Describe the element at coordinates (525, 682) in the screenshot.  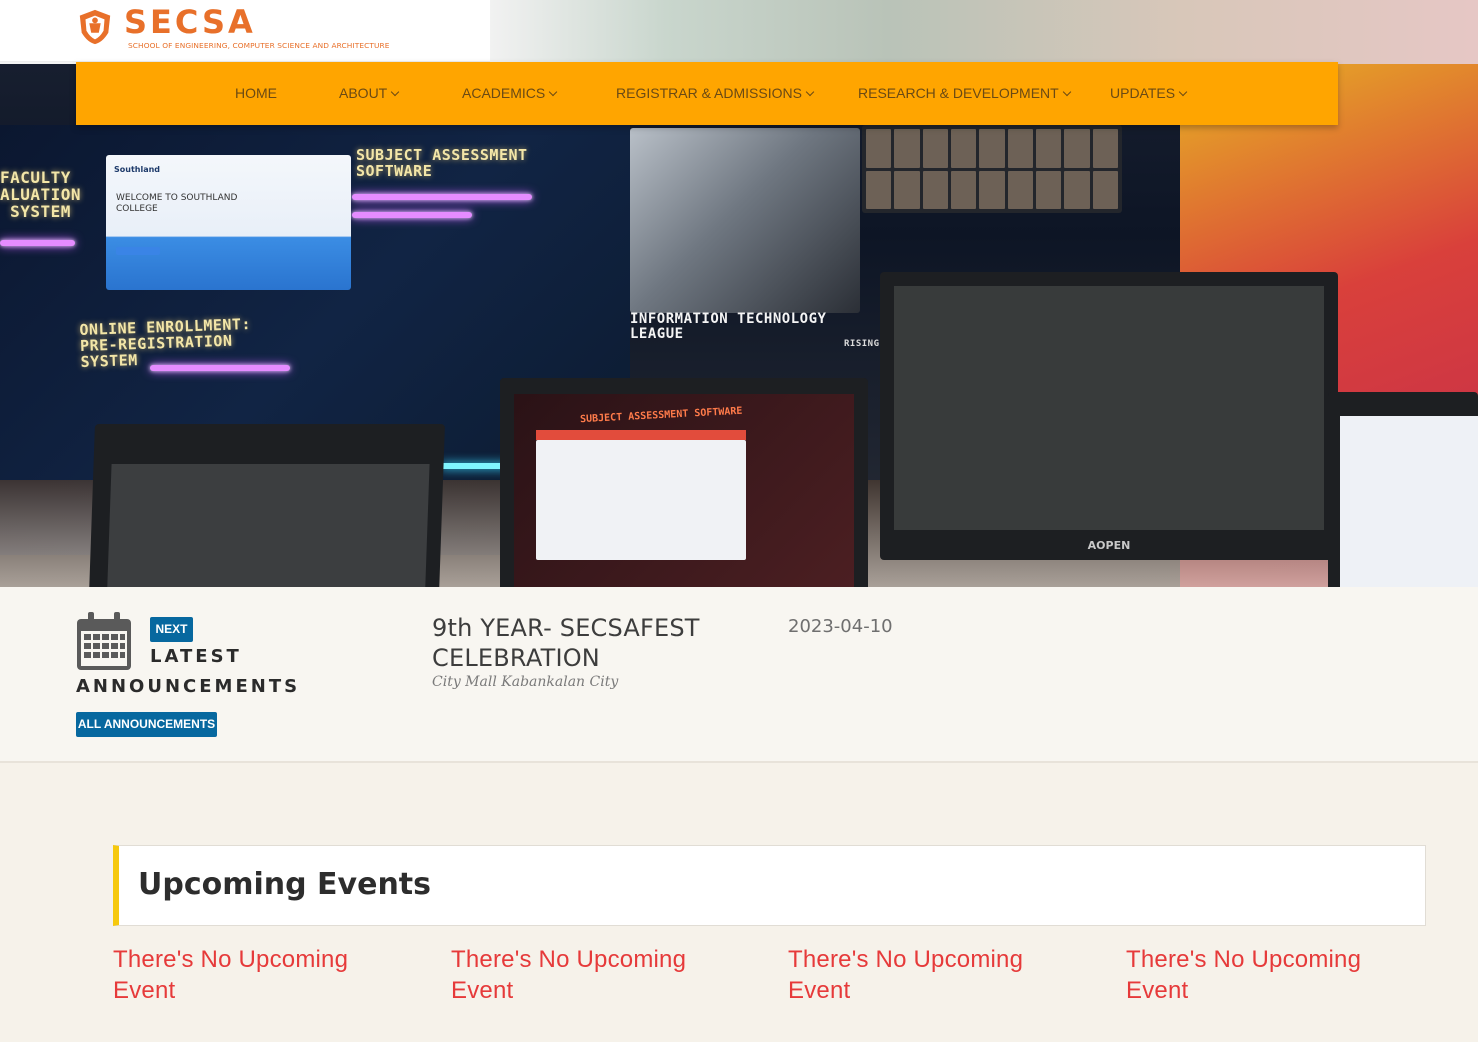
I see `announcement-location: City Mall Kabankalan City` at that location.